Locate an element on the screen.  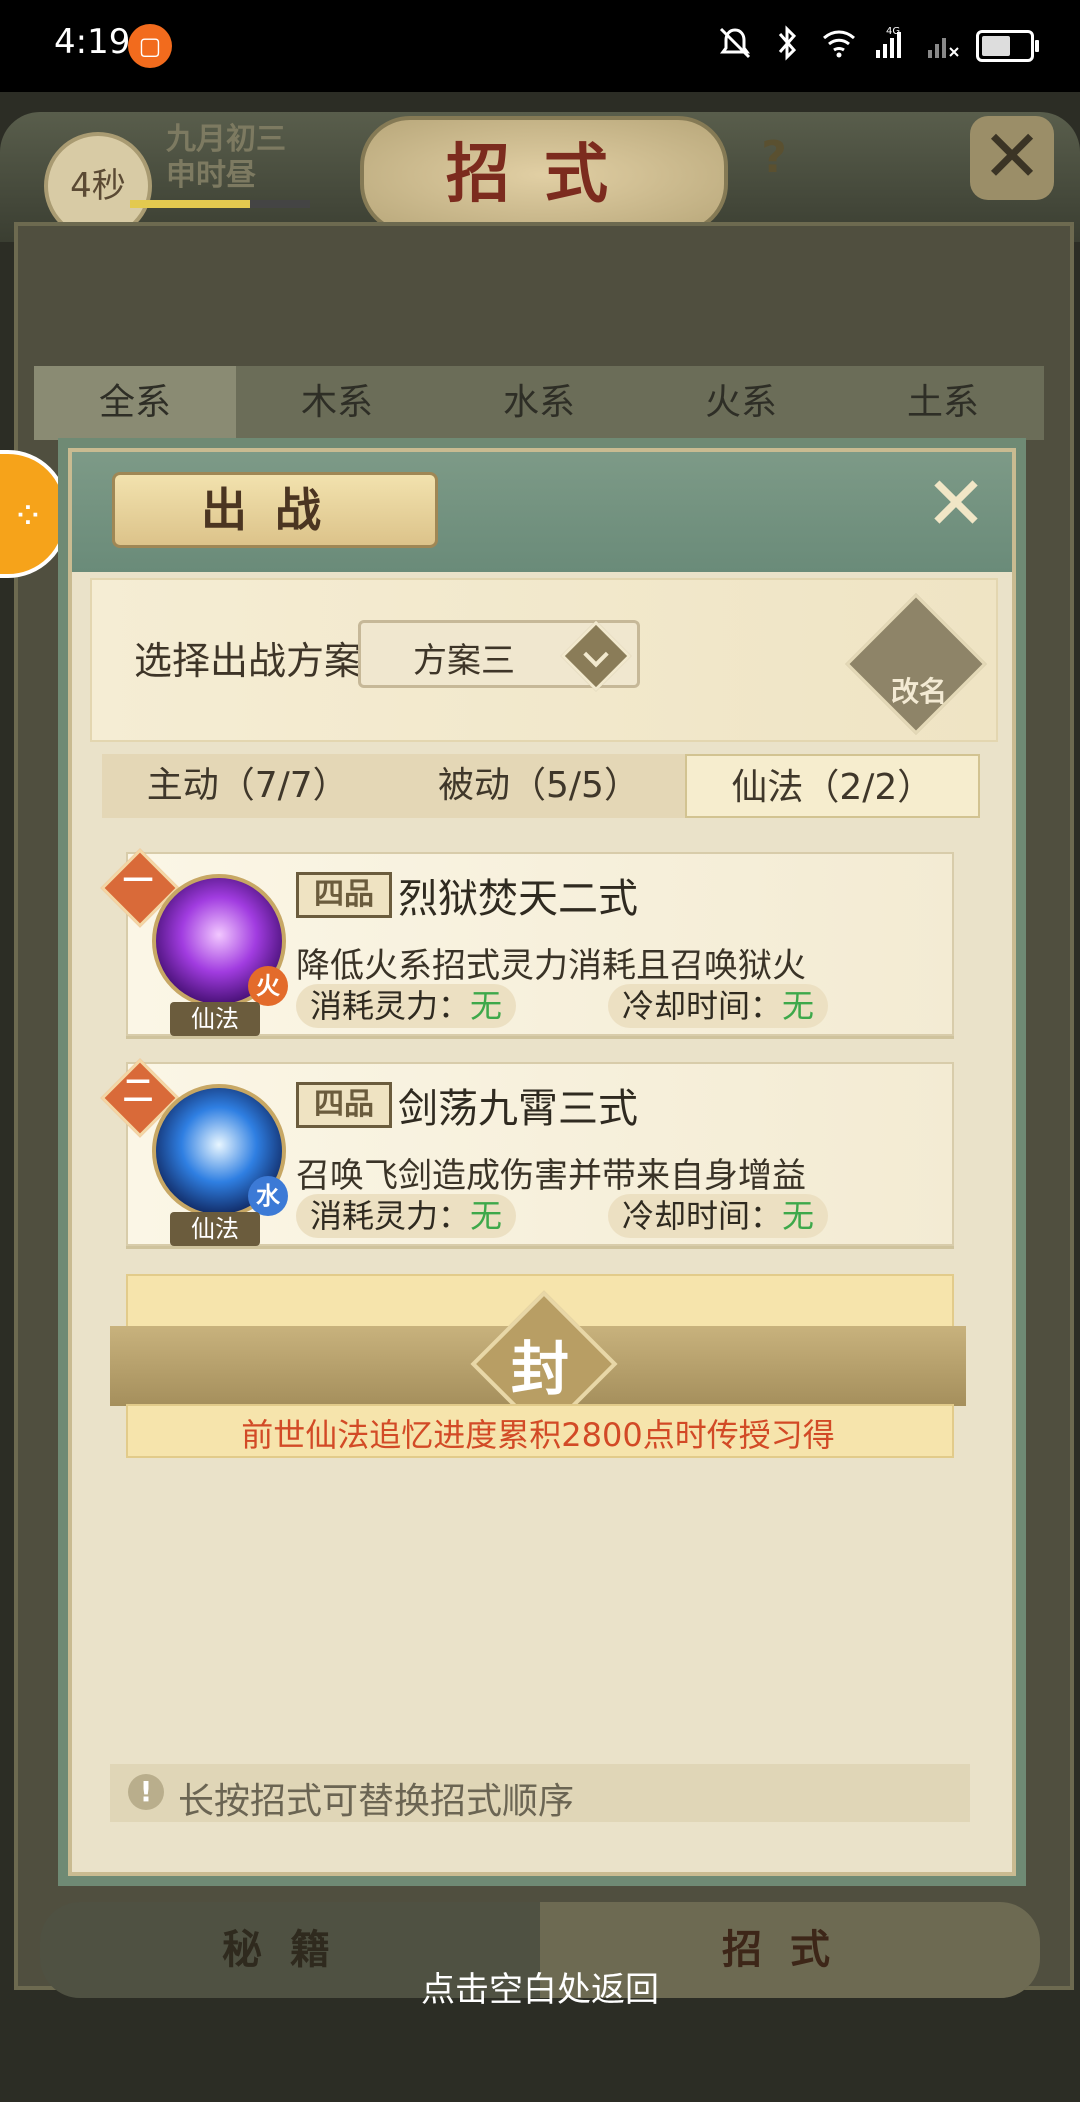
tab-passive-skills: 被动（5/5） is located at coordinates (538, 786).